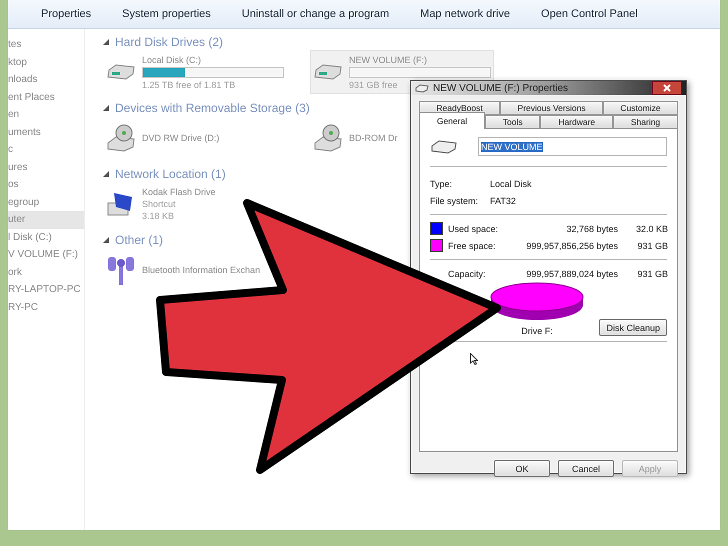 The height and width of the screenshot is (546, 728). What do you see at coordinates (586, 14) in the screenshot?
I see `toolbar-item: Open Control Panel` at bounding box center [586, 14].